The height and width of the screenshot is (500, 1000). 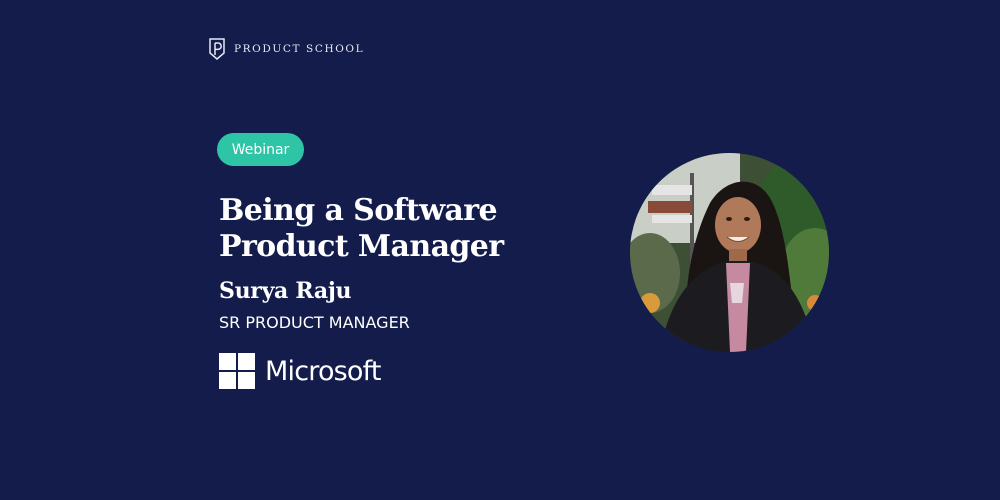 I want to click on speaker-name: Surya Raju, so click(x=285, y=291).